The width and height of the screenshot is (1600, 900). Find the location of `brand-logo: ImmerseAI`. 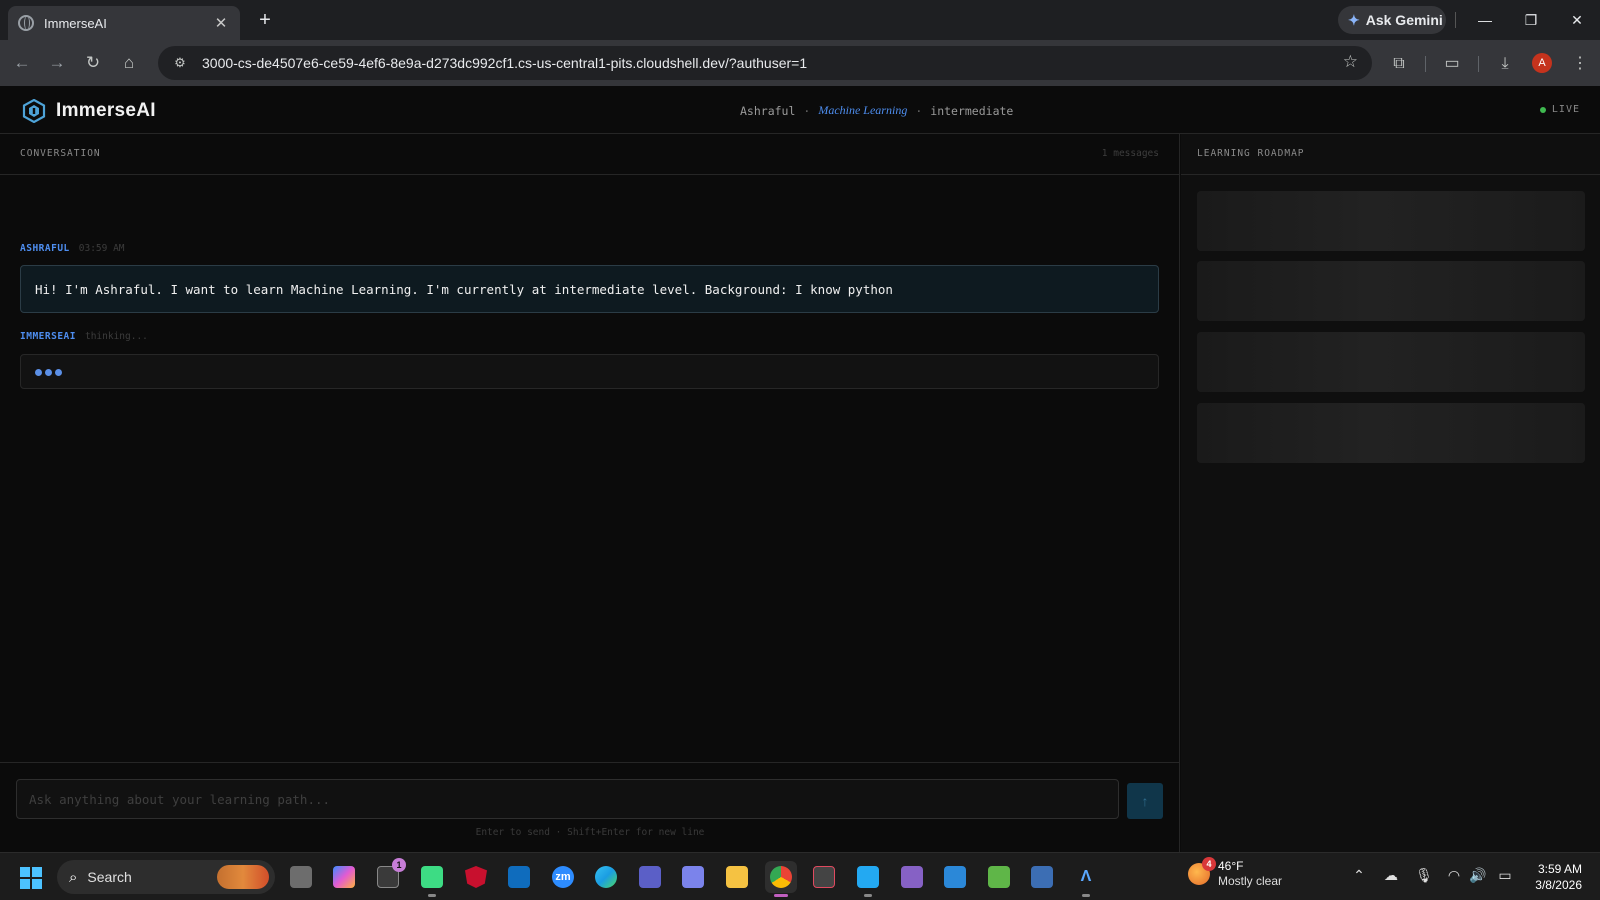

brand-logo: ImmerseAI is located at coordinates (89, 111).